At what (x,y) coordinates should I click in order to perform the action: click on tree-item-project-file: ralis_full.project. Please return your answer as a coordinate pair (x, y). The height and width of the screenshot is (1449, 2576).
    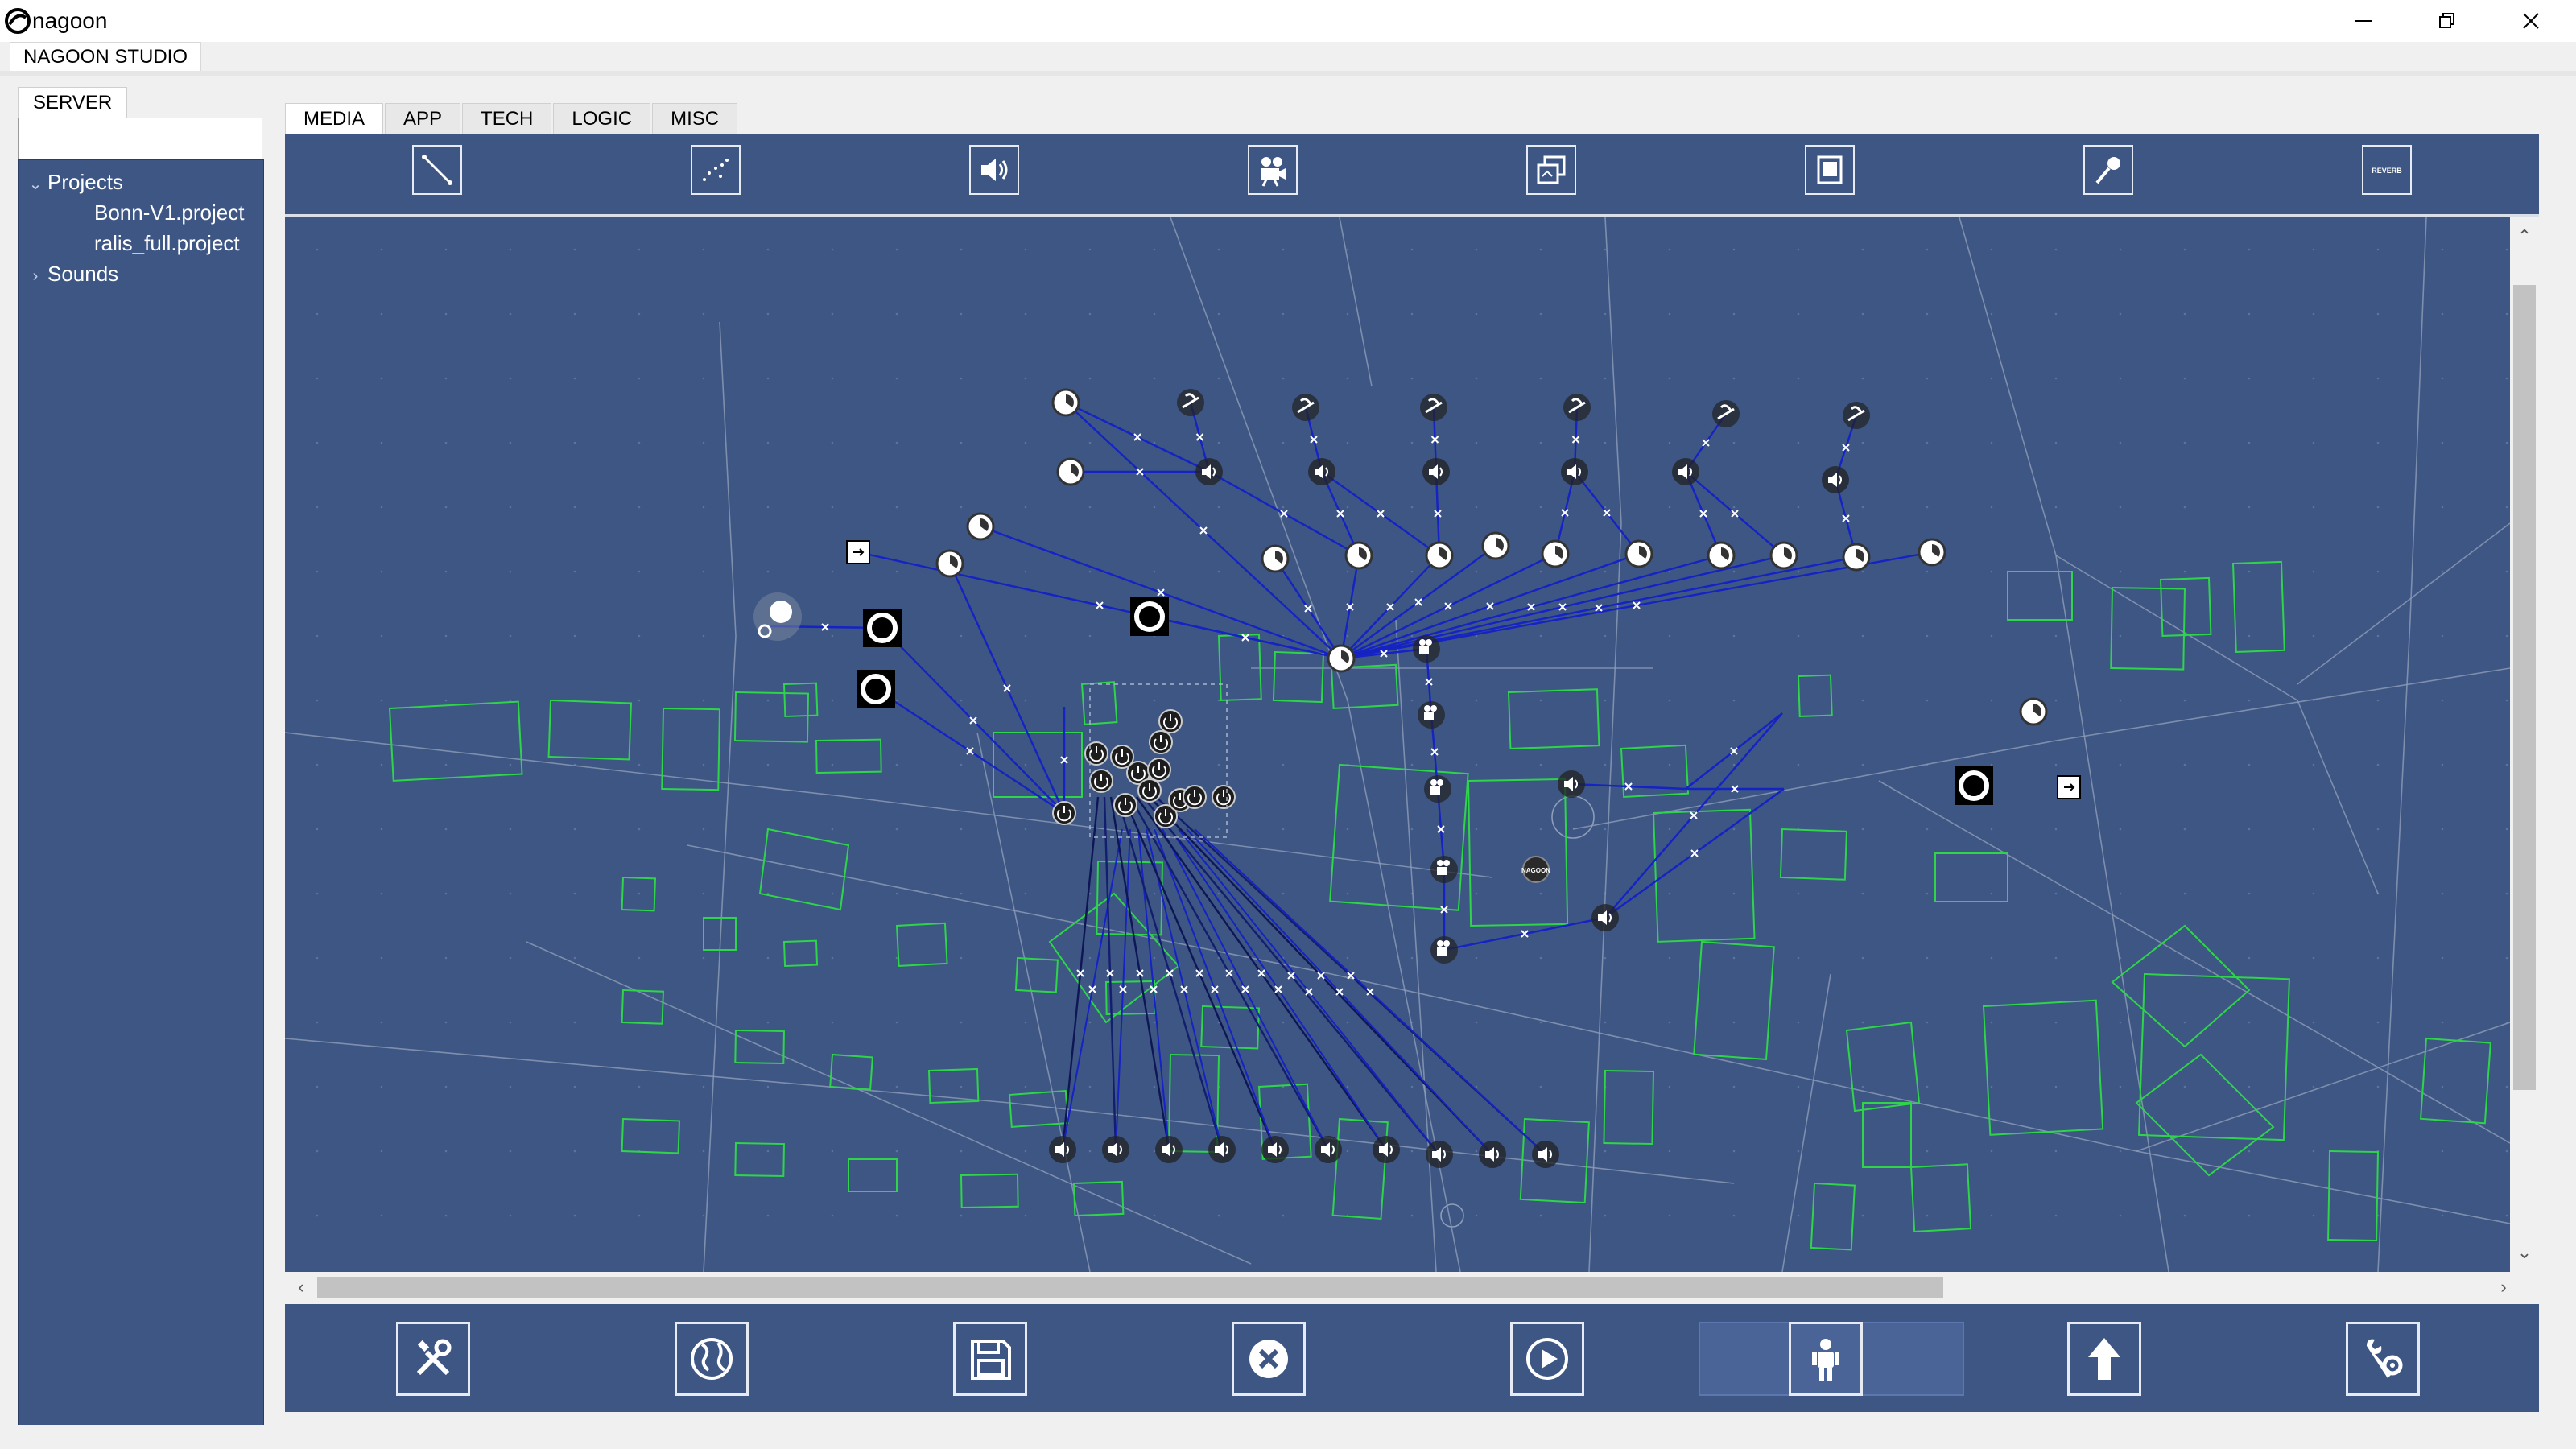
    Looking at the image, I should click on (167, 243).